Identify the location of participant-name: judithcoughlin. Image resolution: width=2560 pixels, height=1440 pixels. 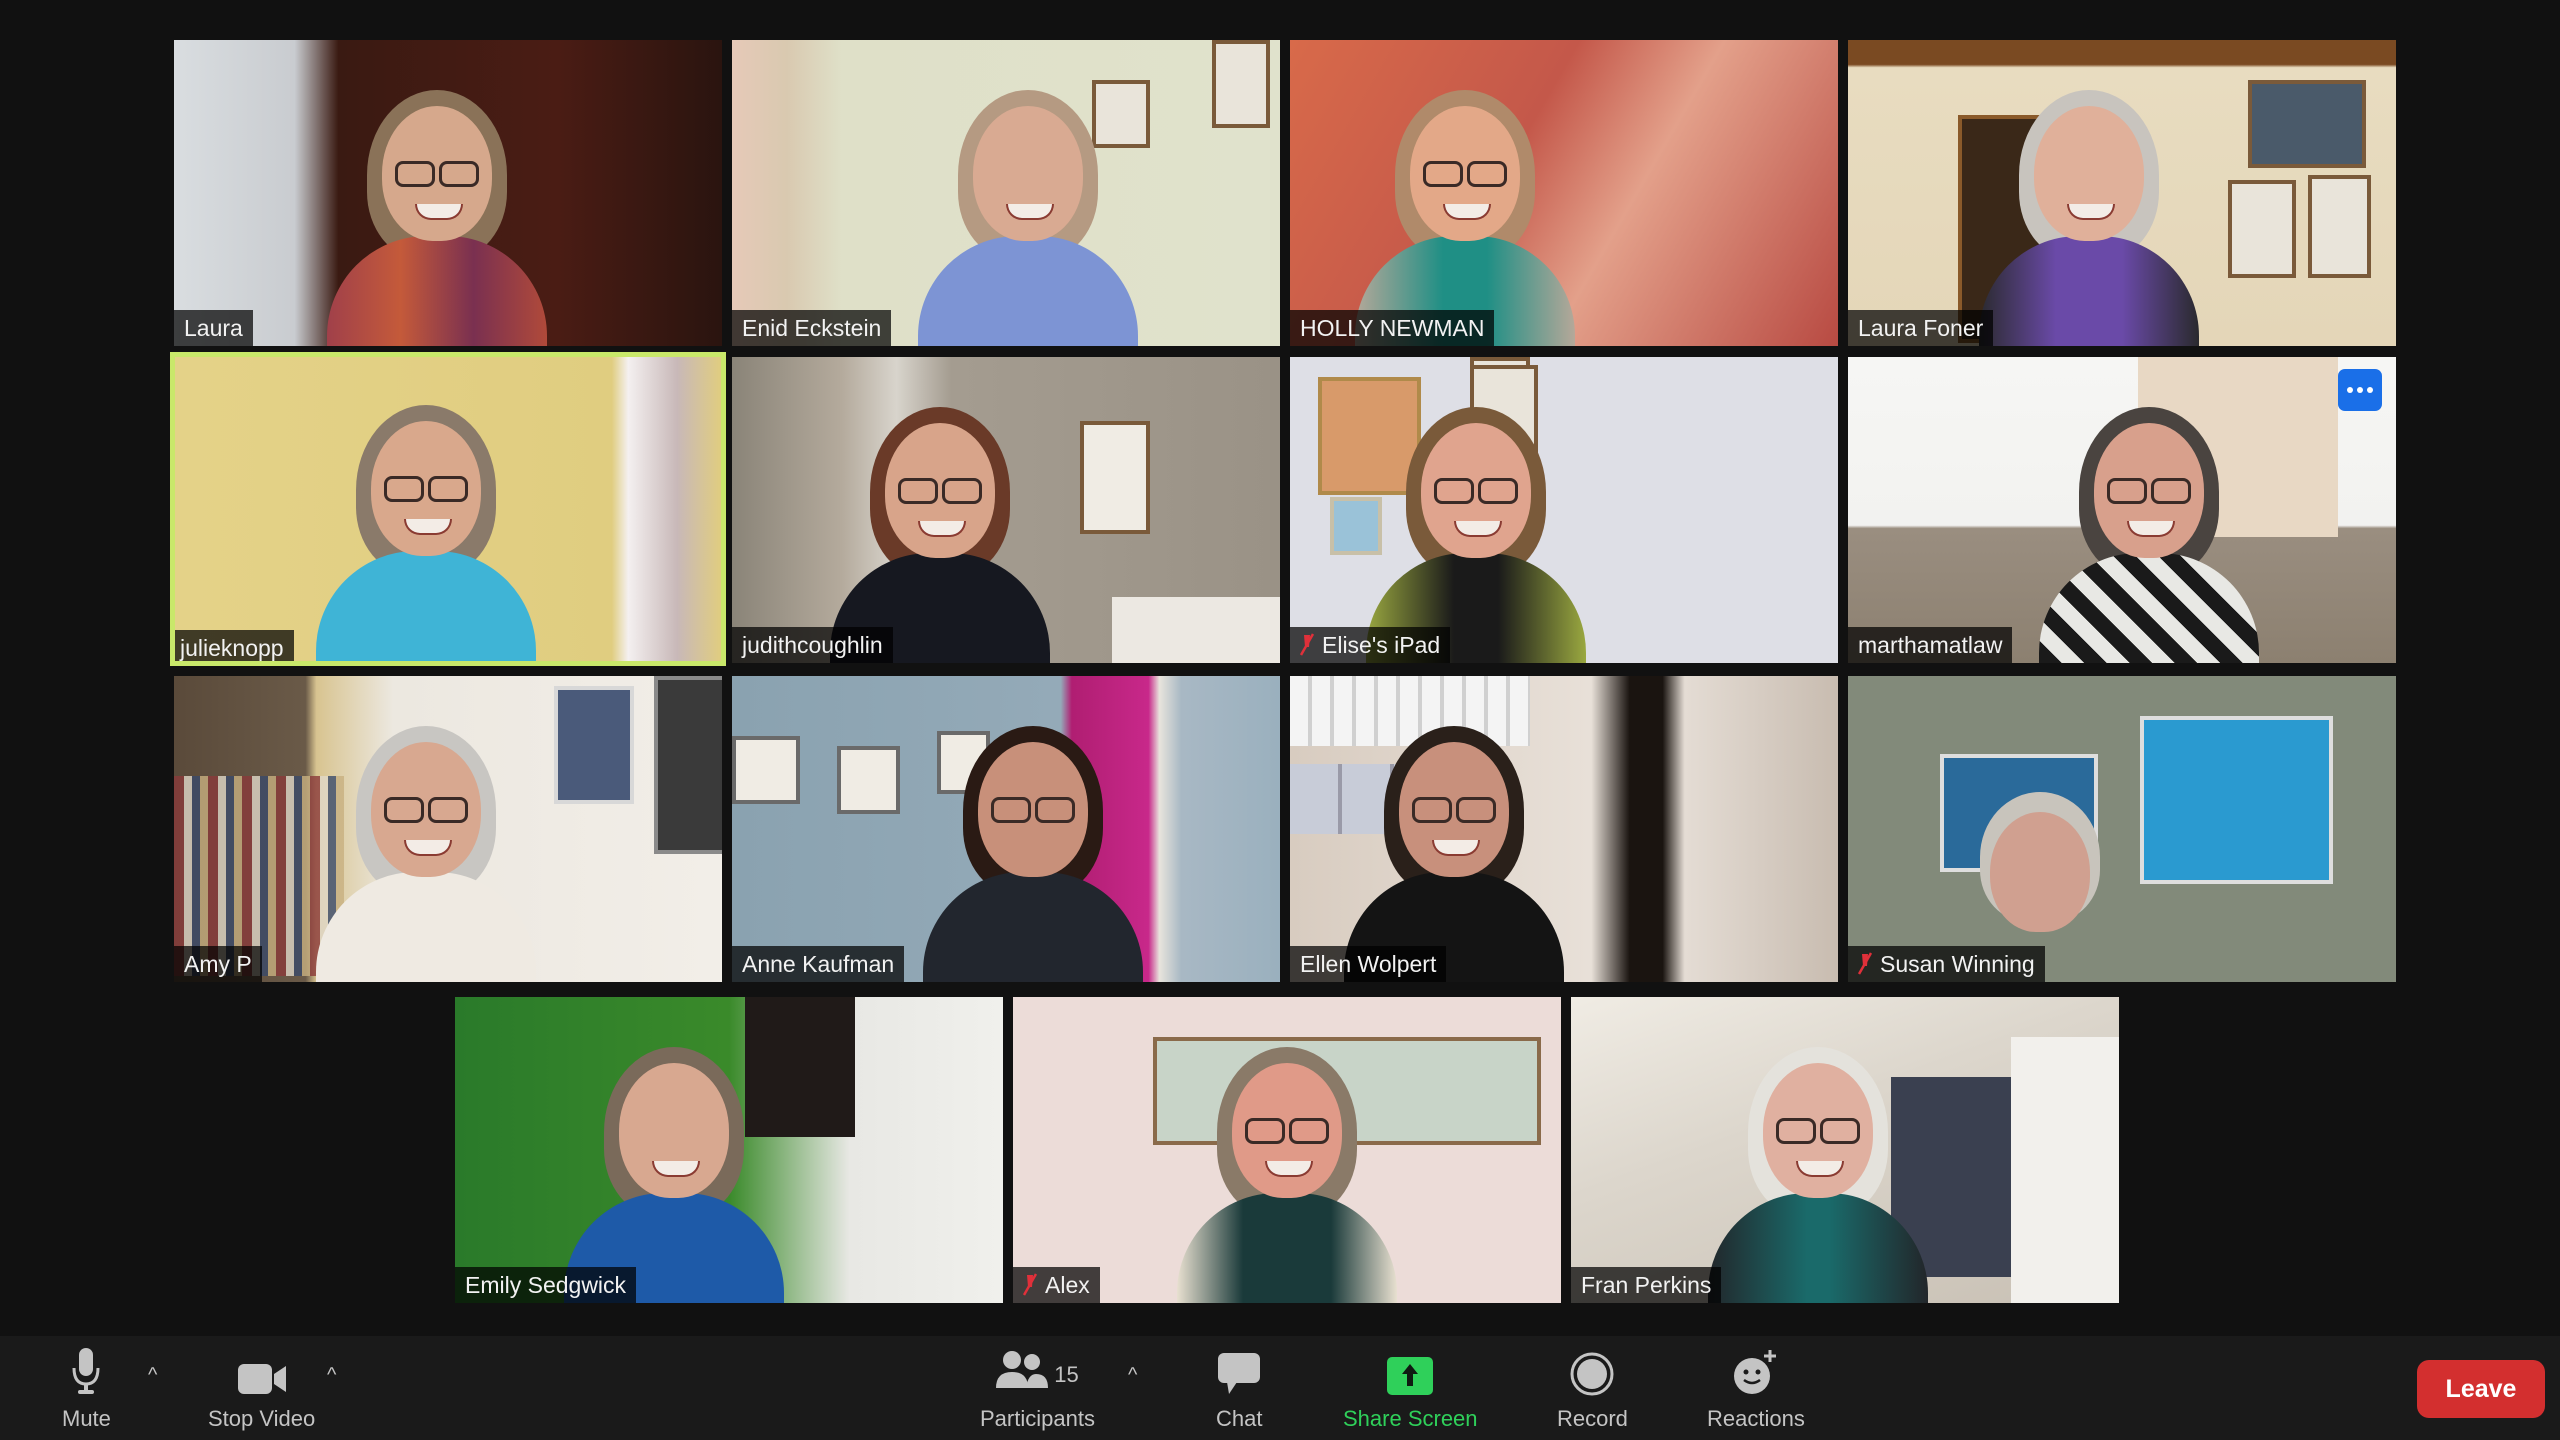
(812, 645).